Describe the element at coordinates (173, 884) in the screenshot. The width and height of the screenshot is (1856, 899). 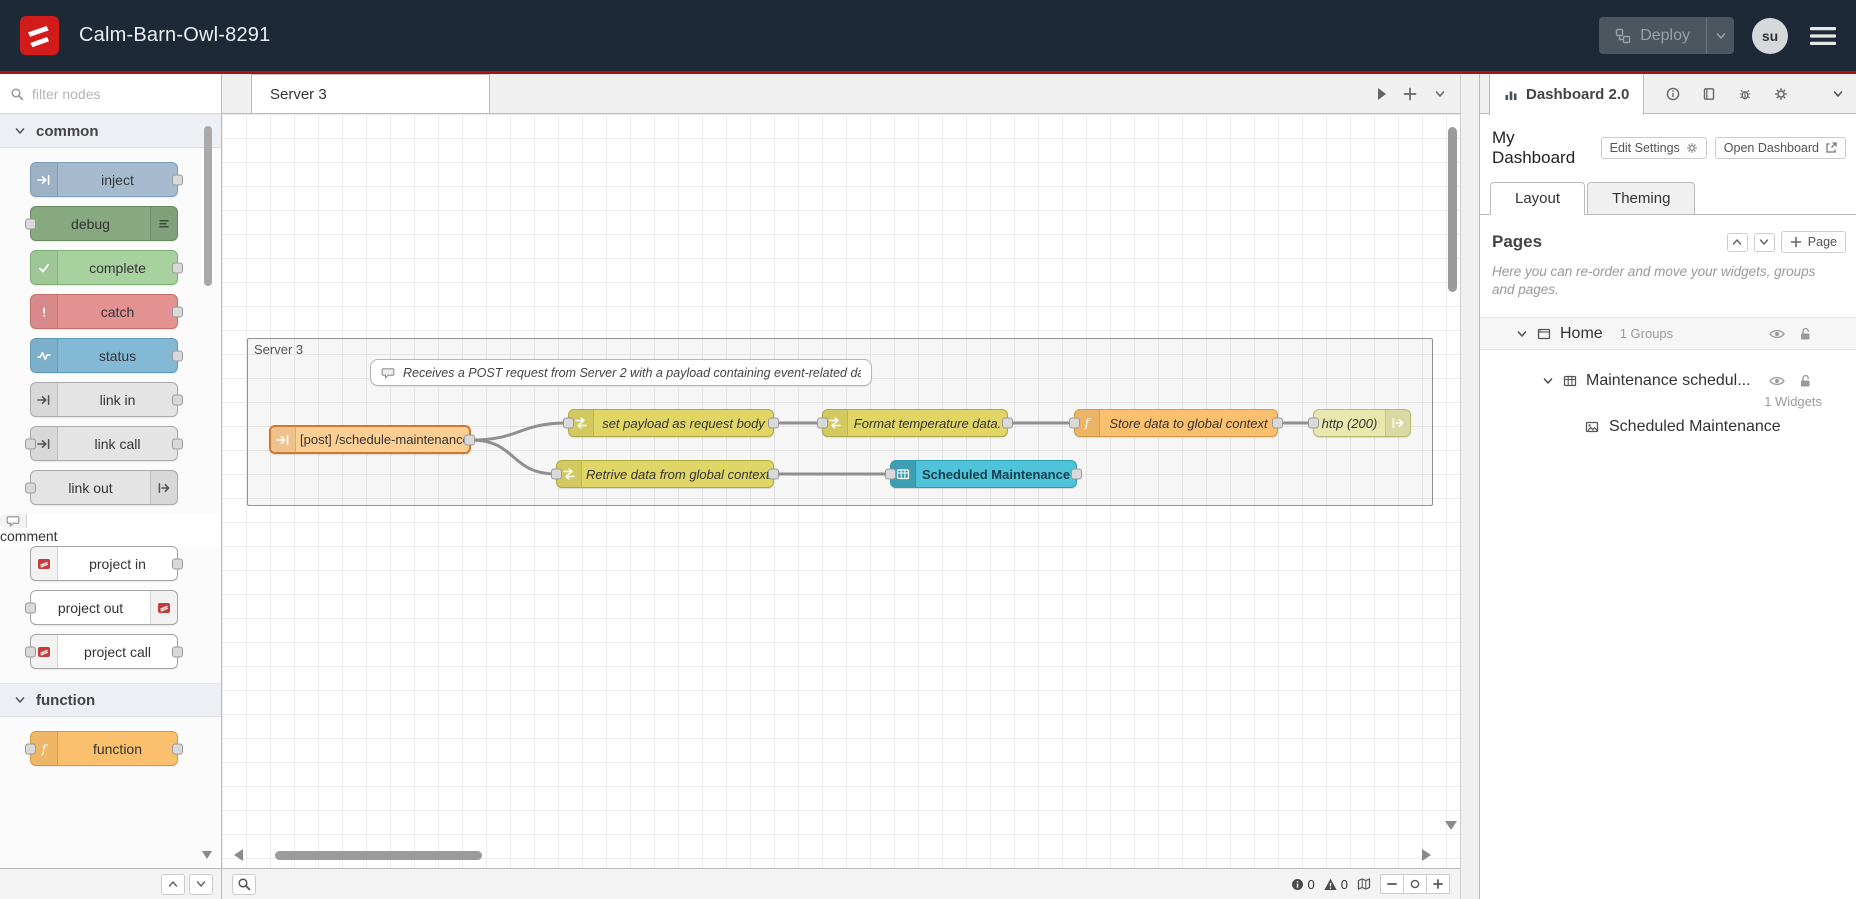
I see `collapse-all-categories-button` at that location.